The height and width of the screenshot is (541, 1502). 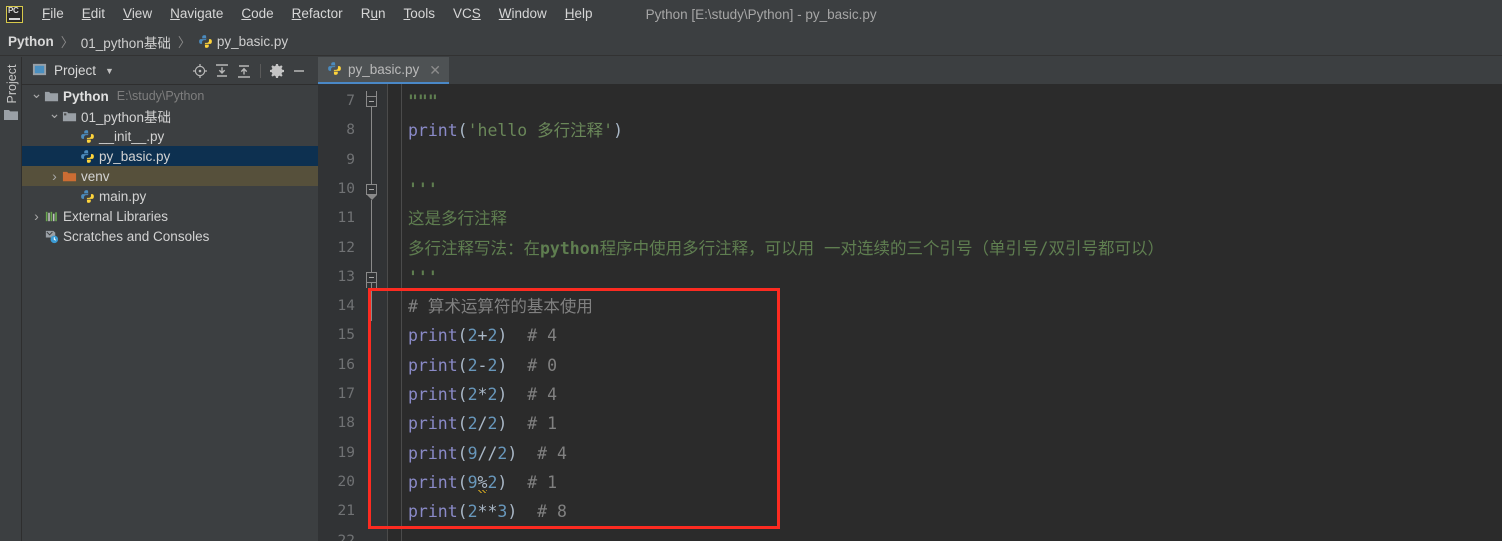 What do you see at coordinates (170, 95) in the screenshot?
I see `tree-node-python: ⌄ Python E:\study\Python` at bounding box center [170, 95].